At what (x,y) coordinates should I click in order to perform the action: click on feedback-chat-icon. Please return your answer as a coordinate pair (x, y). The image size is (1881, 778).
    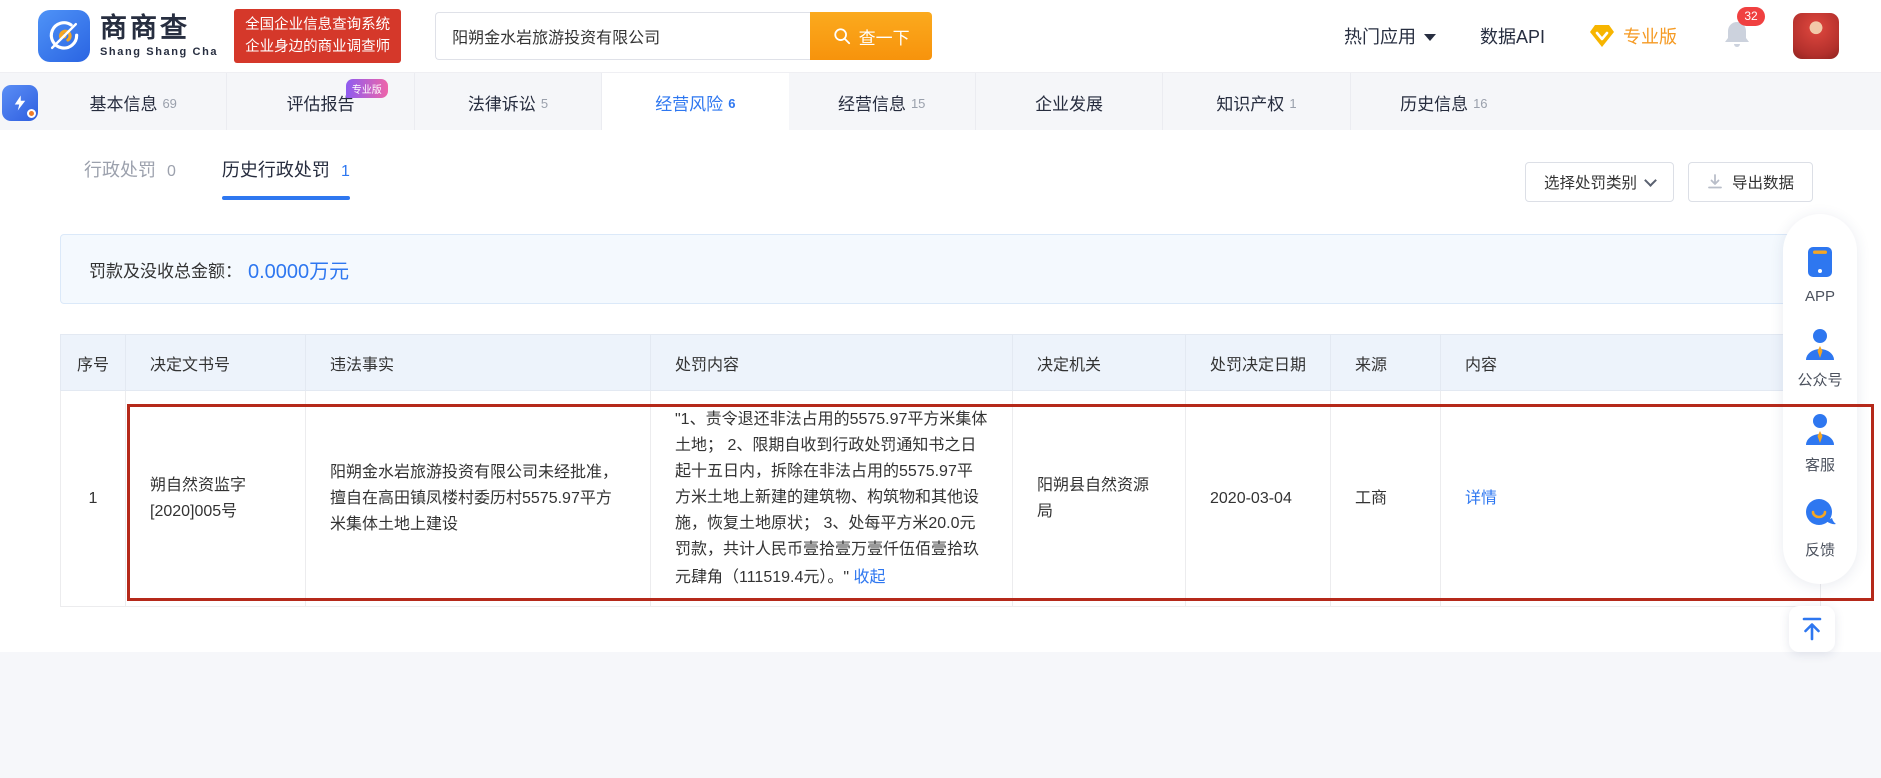
    Looking at the image, I should click on (1821, 512).